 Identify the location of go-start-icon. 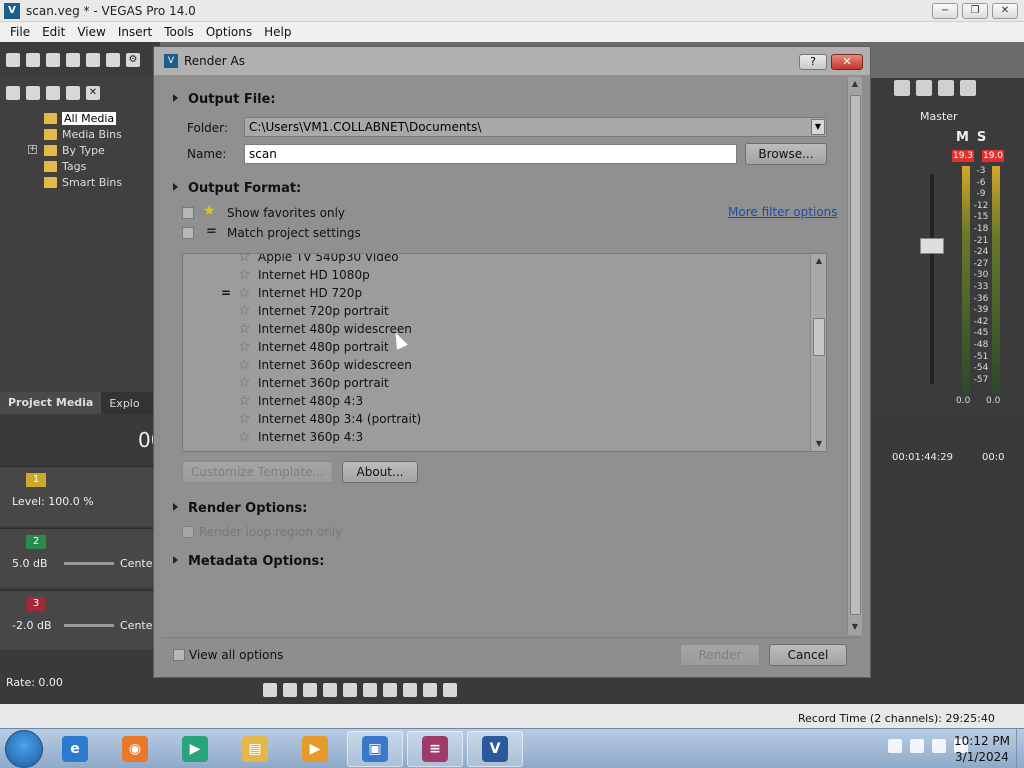
(390, 690).